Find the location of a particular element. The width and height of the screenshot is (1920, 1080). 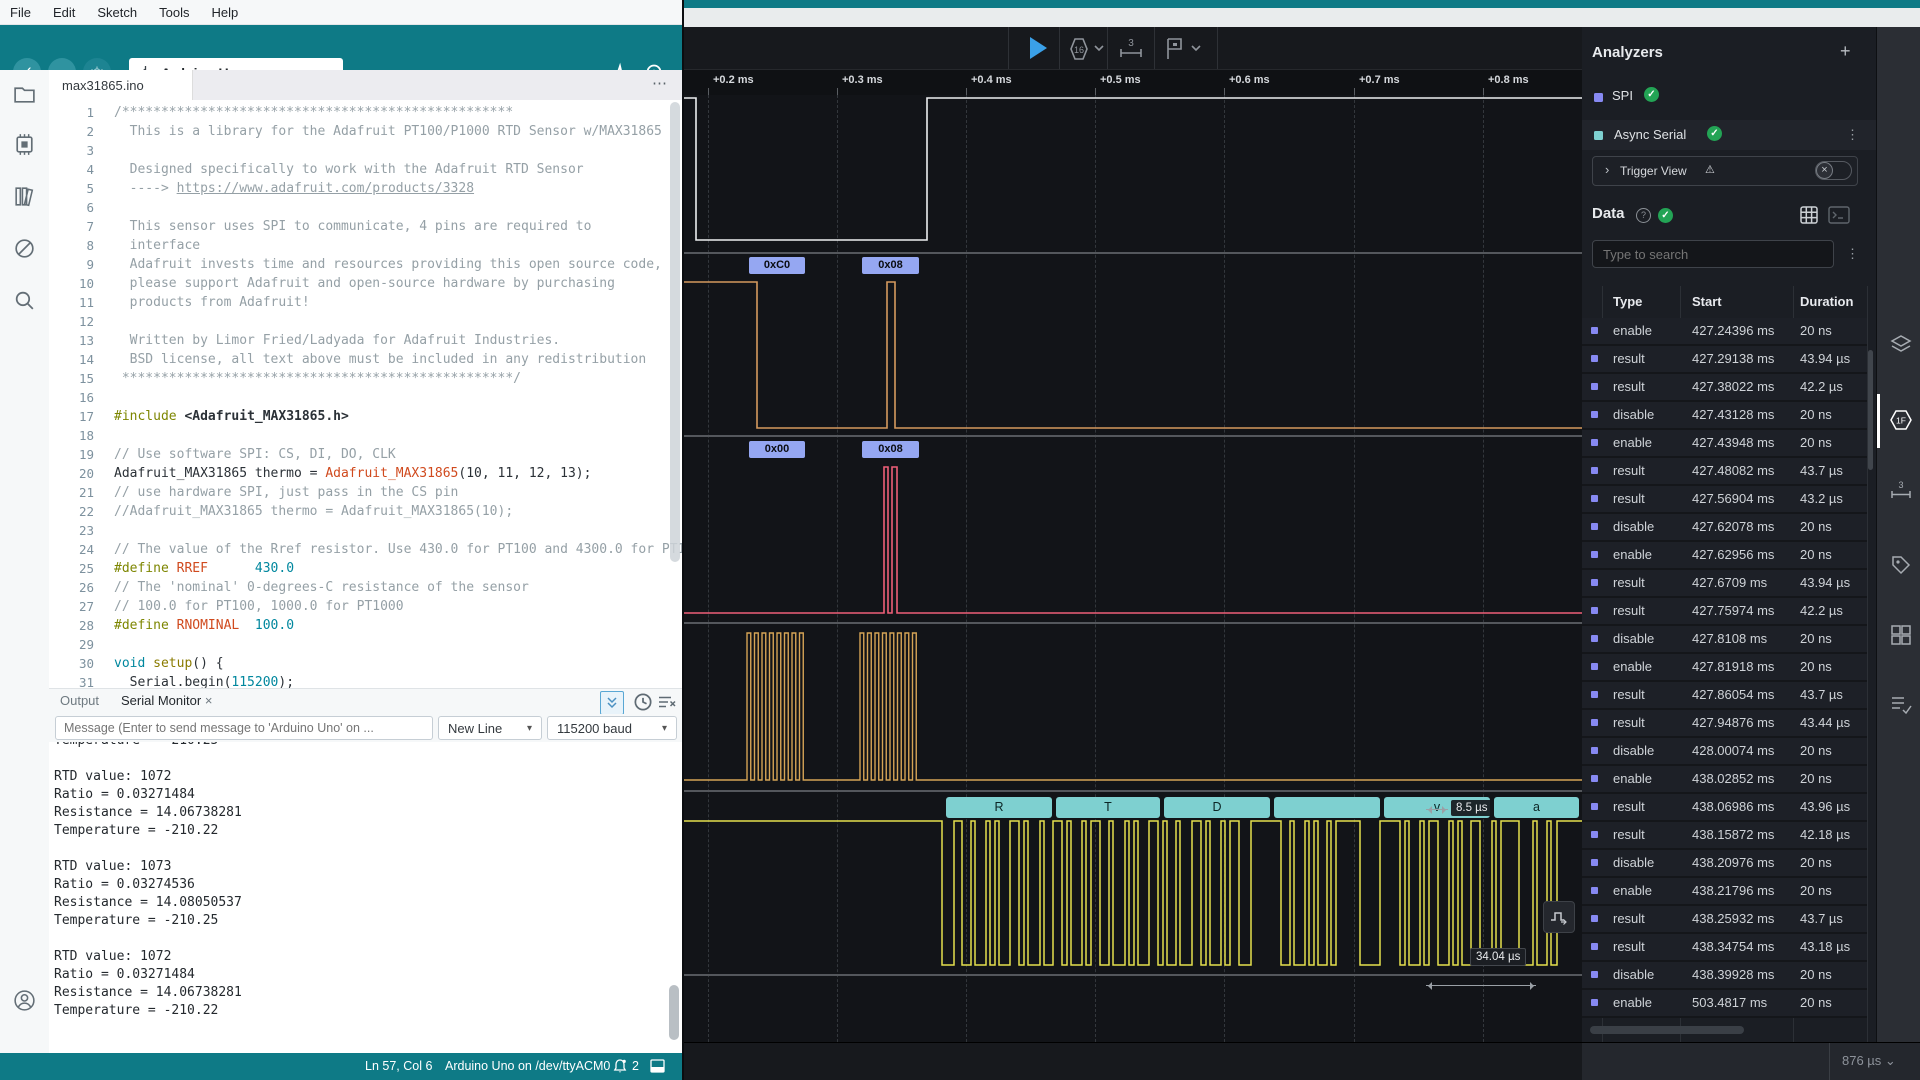

device-settings-button: 16 is located at coordinates (1087, 49).